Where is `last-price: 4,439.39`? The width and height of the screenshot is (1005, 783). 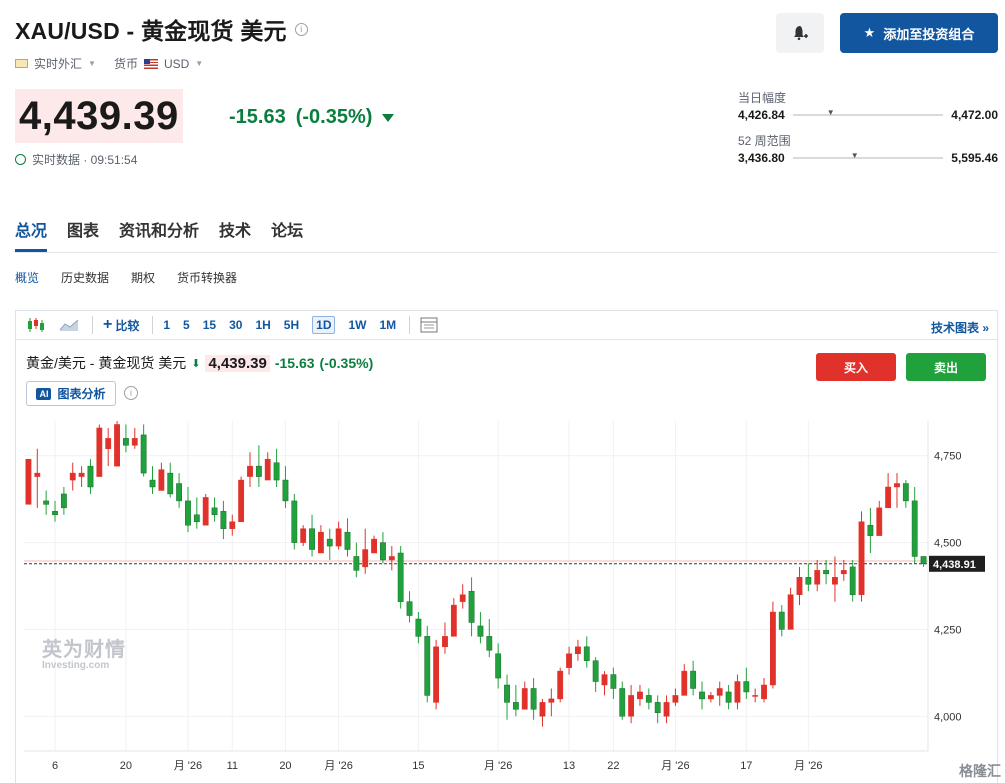 last-price: 4,439.39 is located at coordinates (99, 116).